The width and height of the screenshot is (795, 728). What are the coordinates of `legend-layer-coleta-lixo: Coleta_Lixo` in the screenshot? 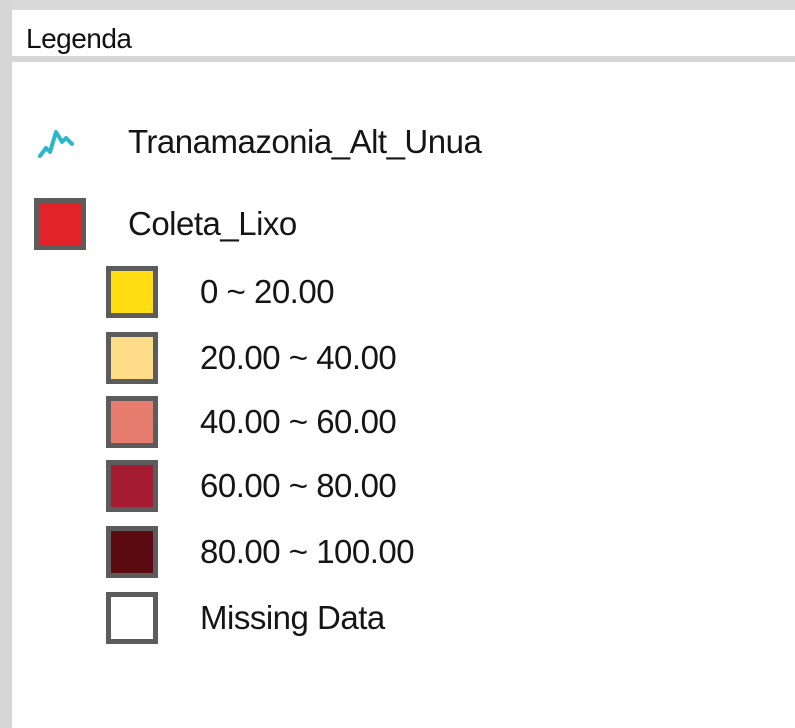 It's located at (165, 224).